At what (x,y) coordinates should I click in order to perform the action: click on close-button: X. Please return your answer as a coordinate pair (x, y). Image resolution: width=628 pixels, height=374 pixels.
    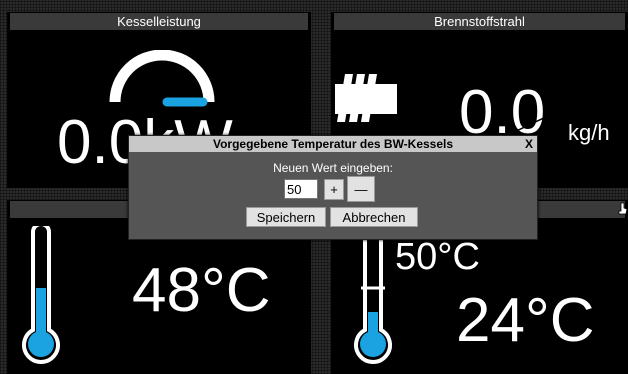
    Looking at the image, I should click on (529, 144).